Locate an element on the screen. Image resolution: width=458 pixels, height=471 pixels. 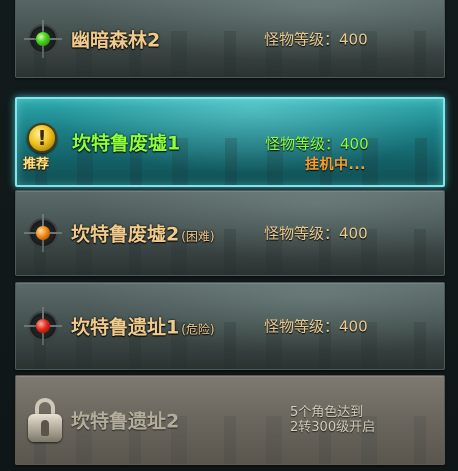
map-name: 坎特鲁废墟1 is located at coordinates (126, 143).